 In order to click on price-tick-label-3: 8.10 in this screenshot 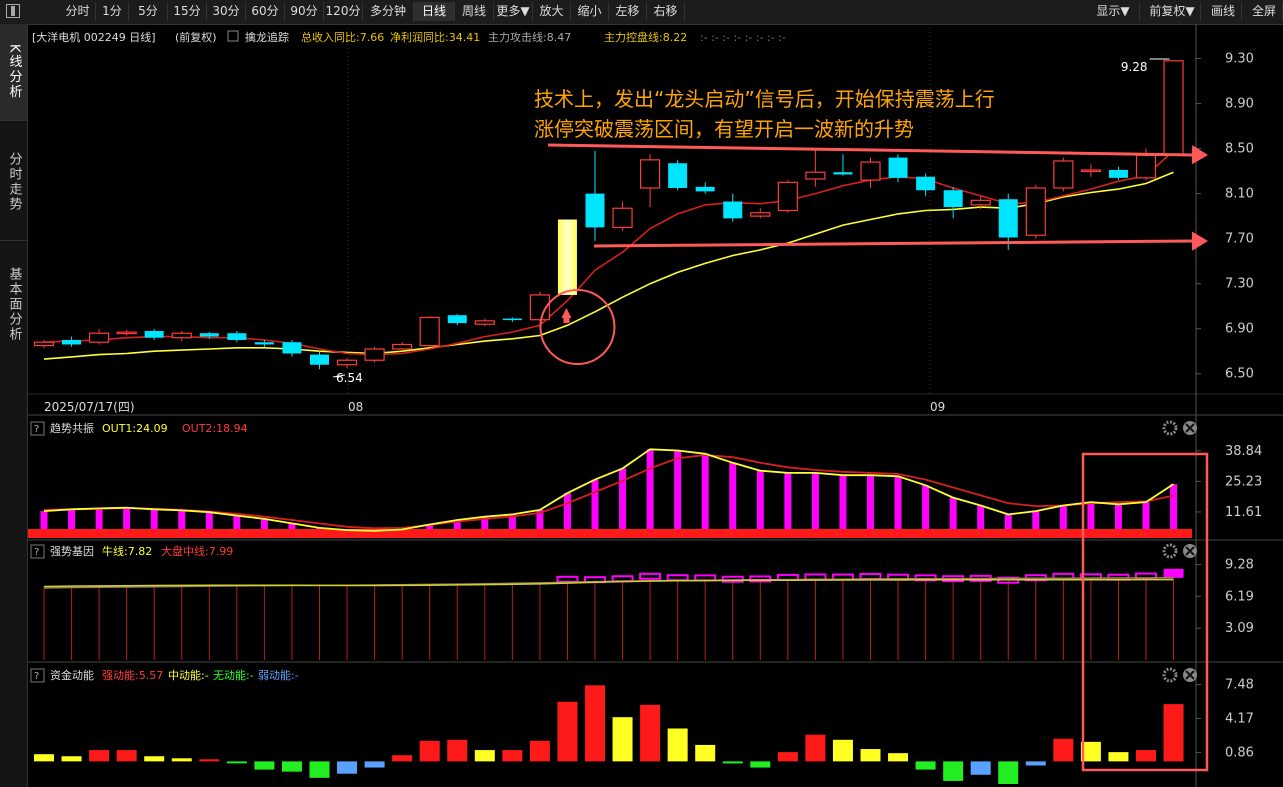, I will do `click(1239, 194)`.